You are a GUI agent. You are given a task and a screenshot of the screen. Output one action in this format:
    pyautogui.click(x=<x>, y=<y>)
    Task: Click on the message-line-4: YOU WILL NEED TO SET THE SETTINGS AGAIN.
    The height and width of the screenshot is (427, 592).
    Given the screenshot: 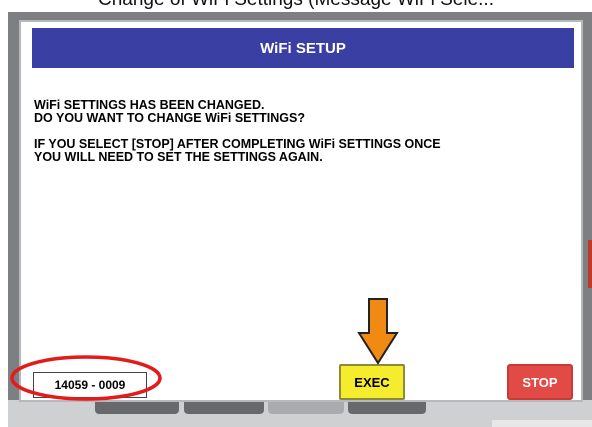 What is the action you would take?
    pyautogui.click(x=178, y=157)
    